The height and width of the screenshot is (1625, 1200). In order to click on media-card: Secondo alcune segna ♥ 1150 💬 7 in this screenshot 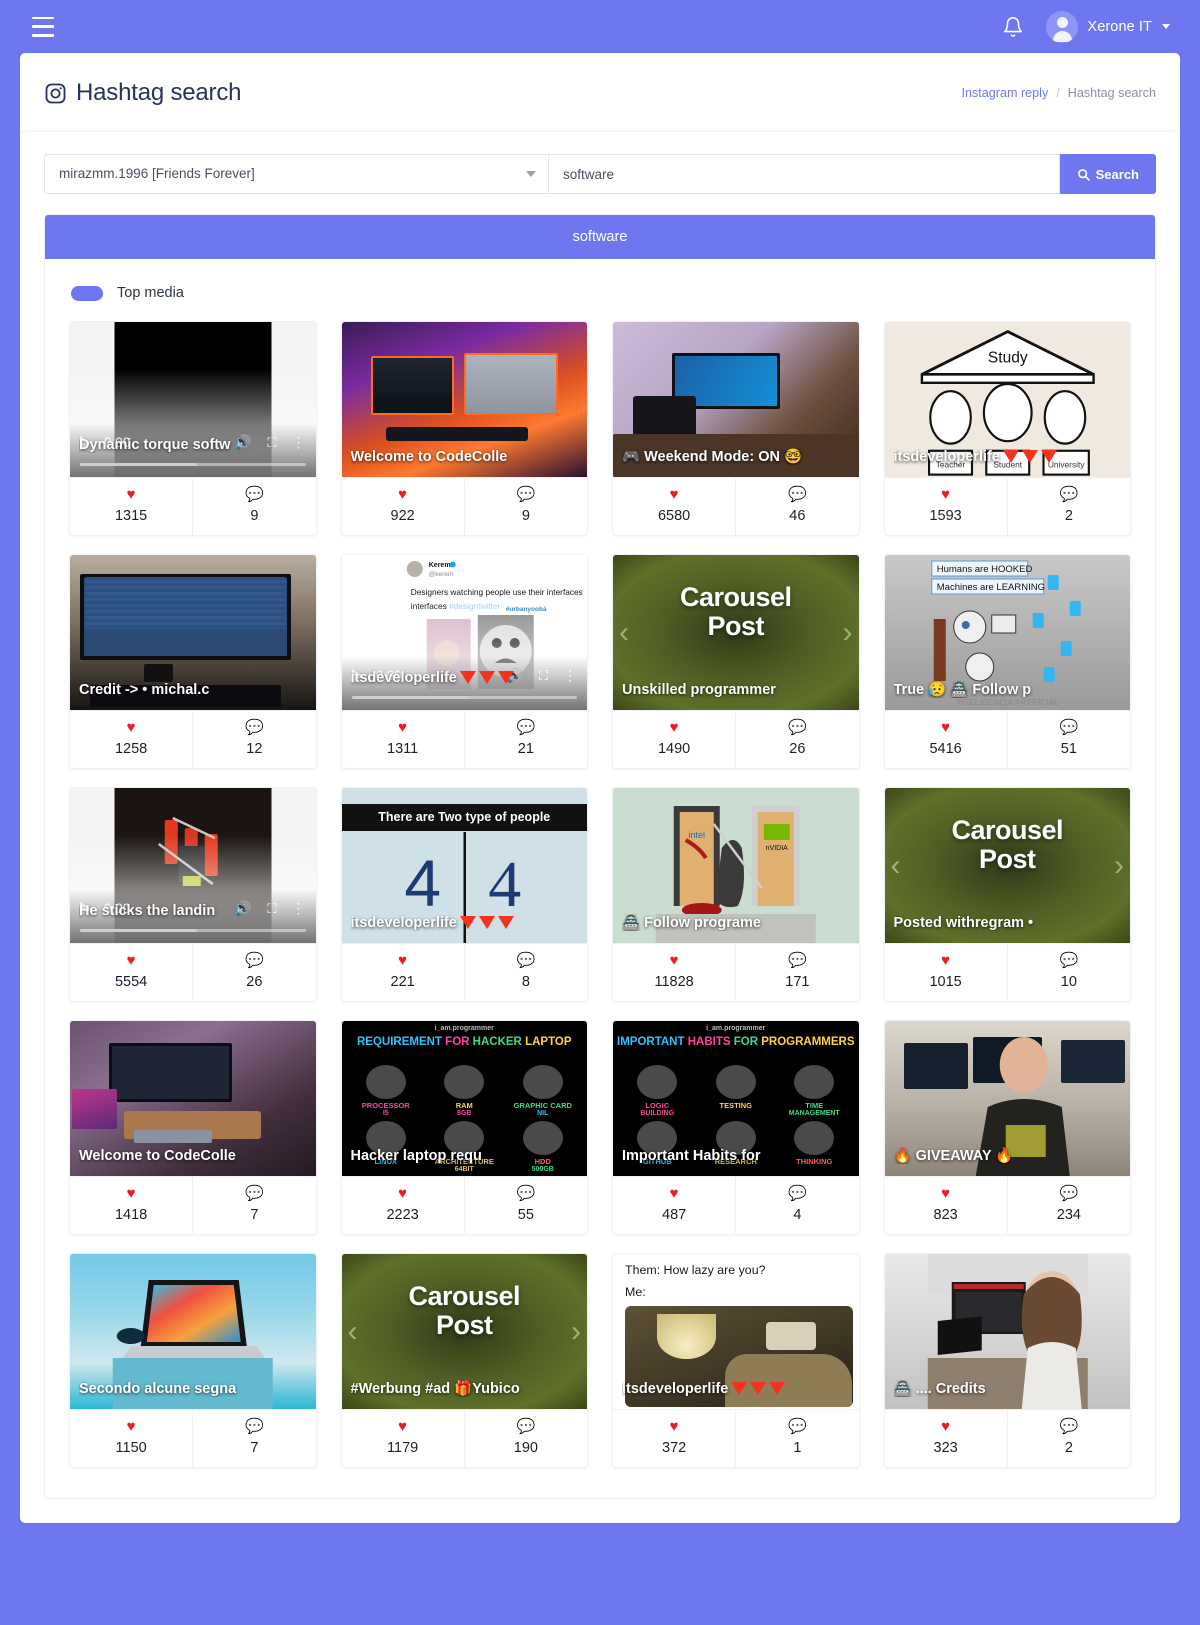, I will do `click(193, 1360)`.